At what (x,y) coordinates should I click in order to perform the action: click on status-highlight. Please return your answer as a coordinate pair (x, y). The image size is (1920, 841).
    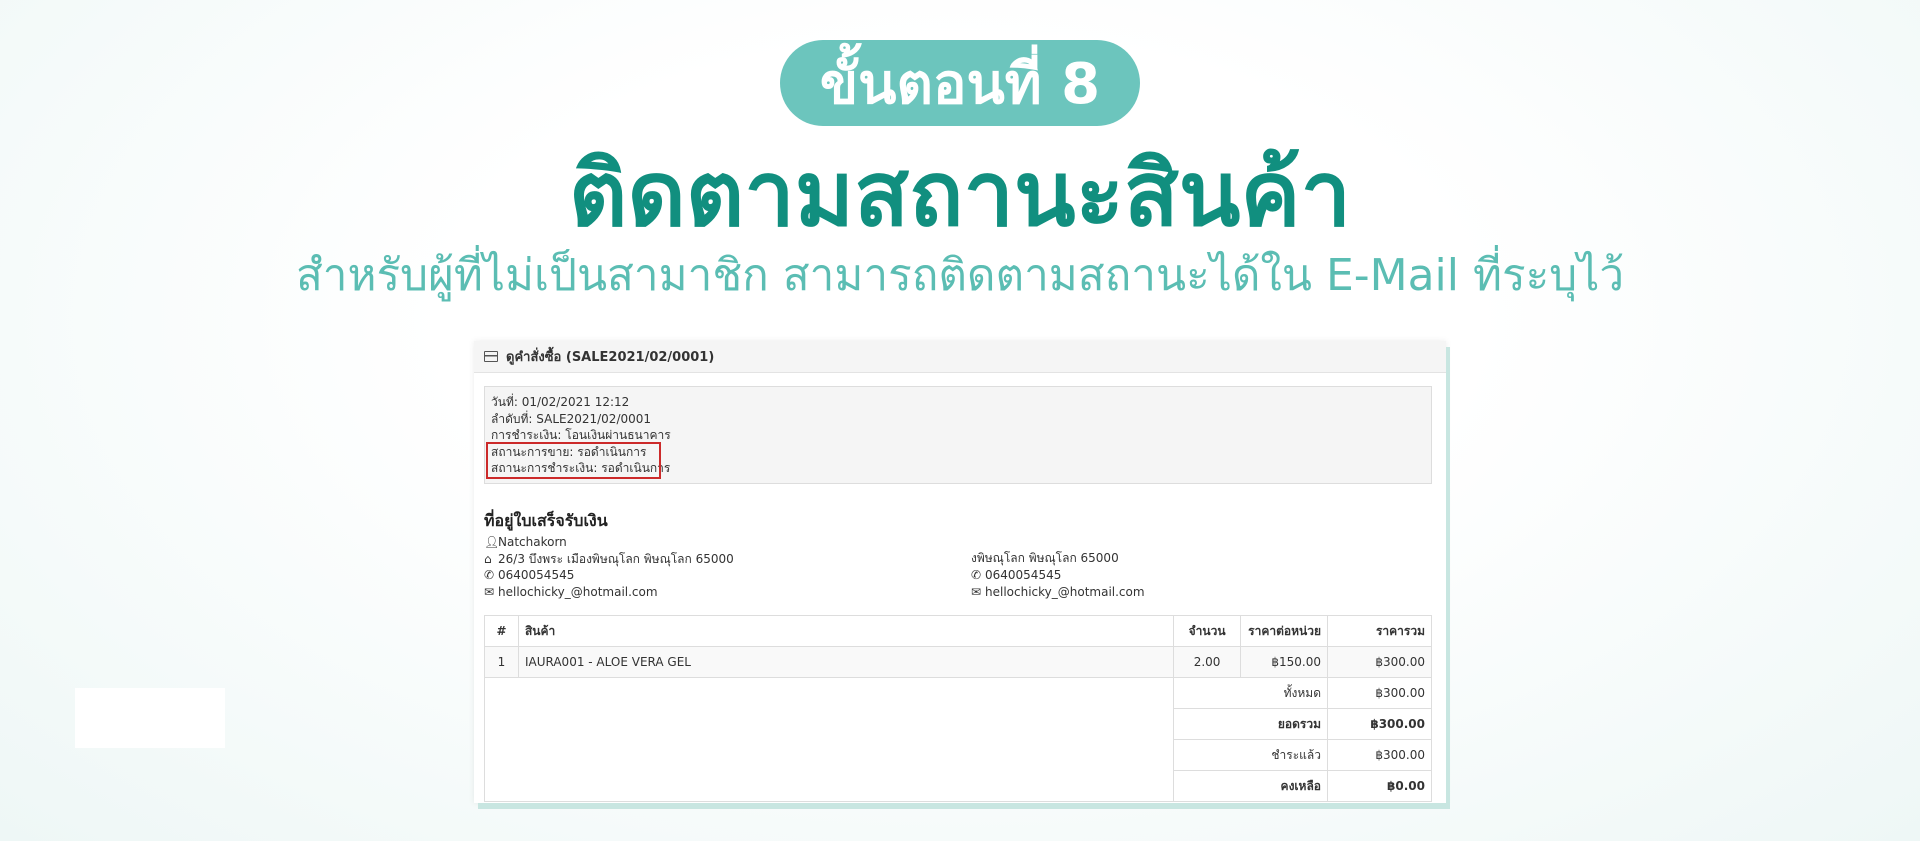
    Looking at the image, I should click on (573, 460).